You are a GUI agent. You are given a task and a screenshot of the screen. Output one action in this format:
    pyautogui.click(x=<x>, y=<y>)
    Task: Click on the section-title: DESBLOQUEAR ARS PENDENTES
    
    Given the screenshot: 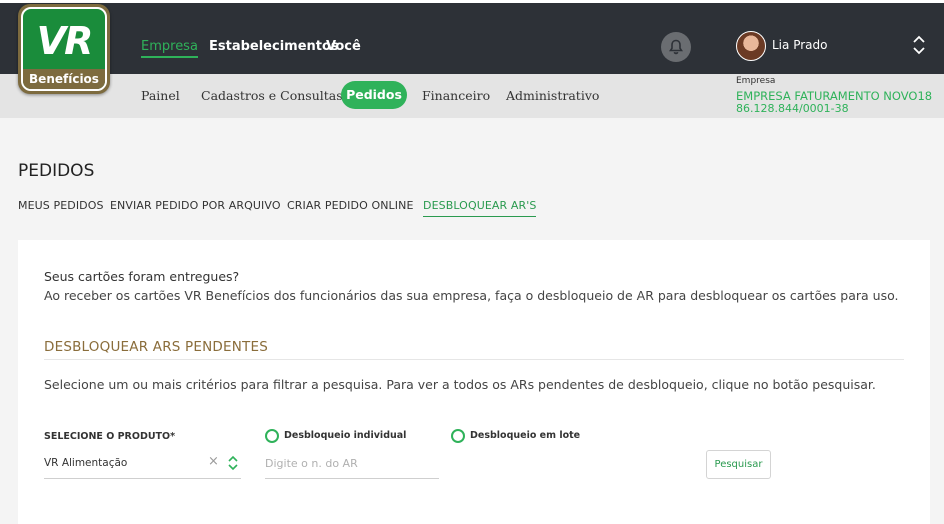 What is the action you would take?
    pyautogui.click(x=156, y=347)
    